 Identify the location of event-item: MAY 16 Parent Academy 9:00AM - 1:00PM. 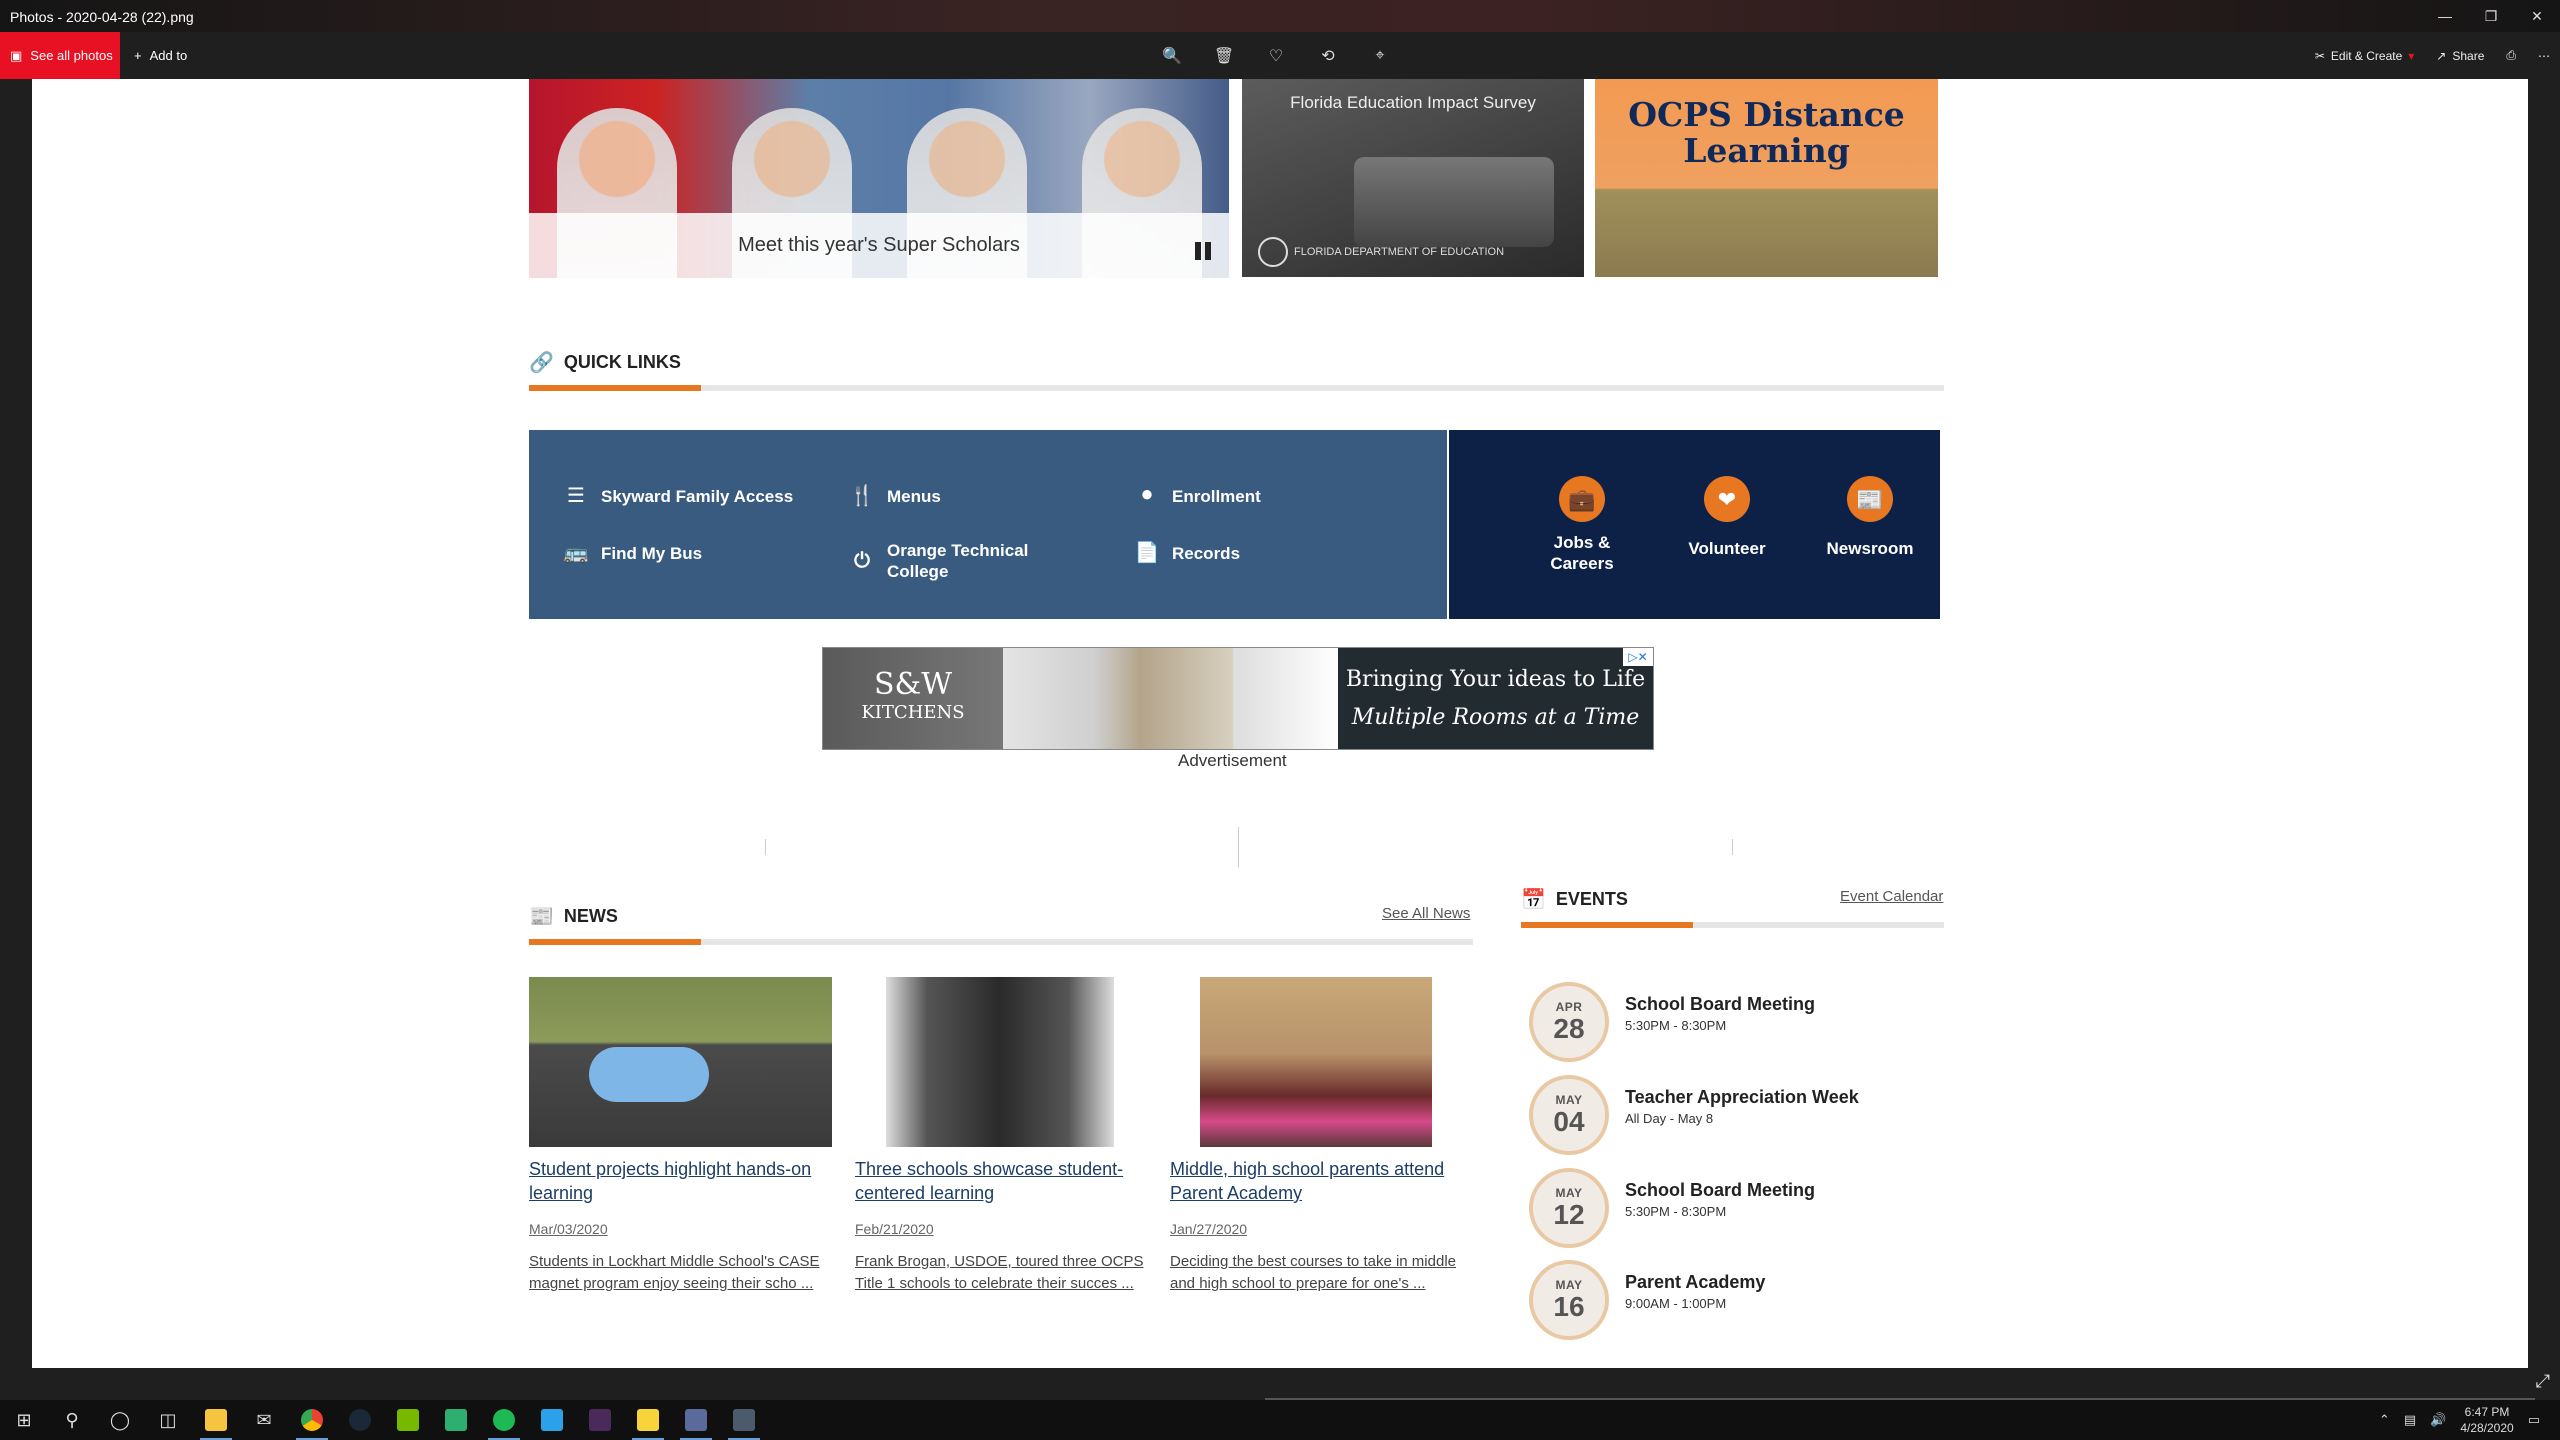
(1749, 1300).